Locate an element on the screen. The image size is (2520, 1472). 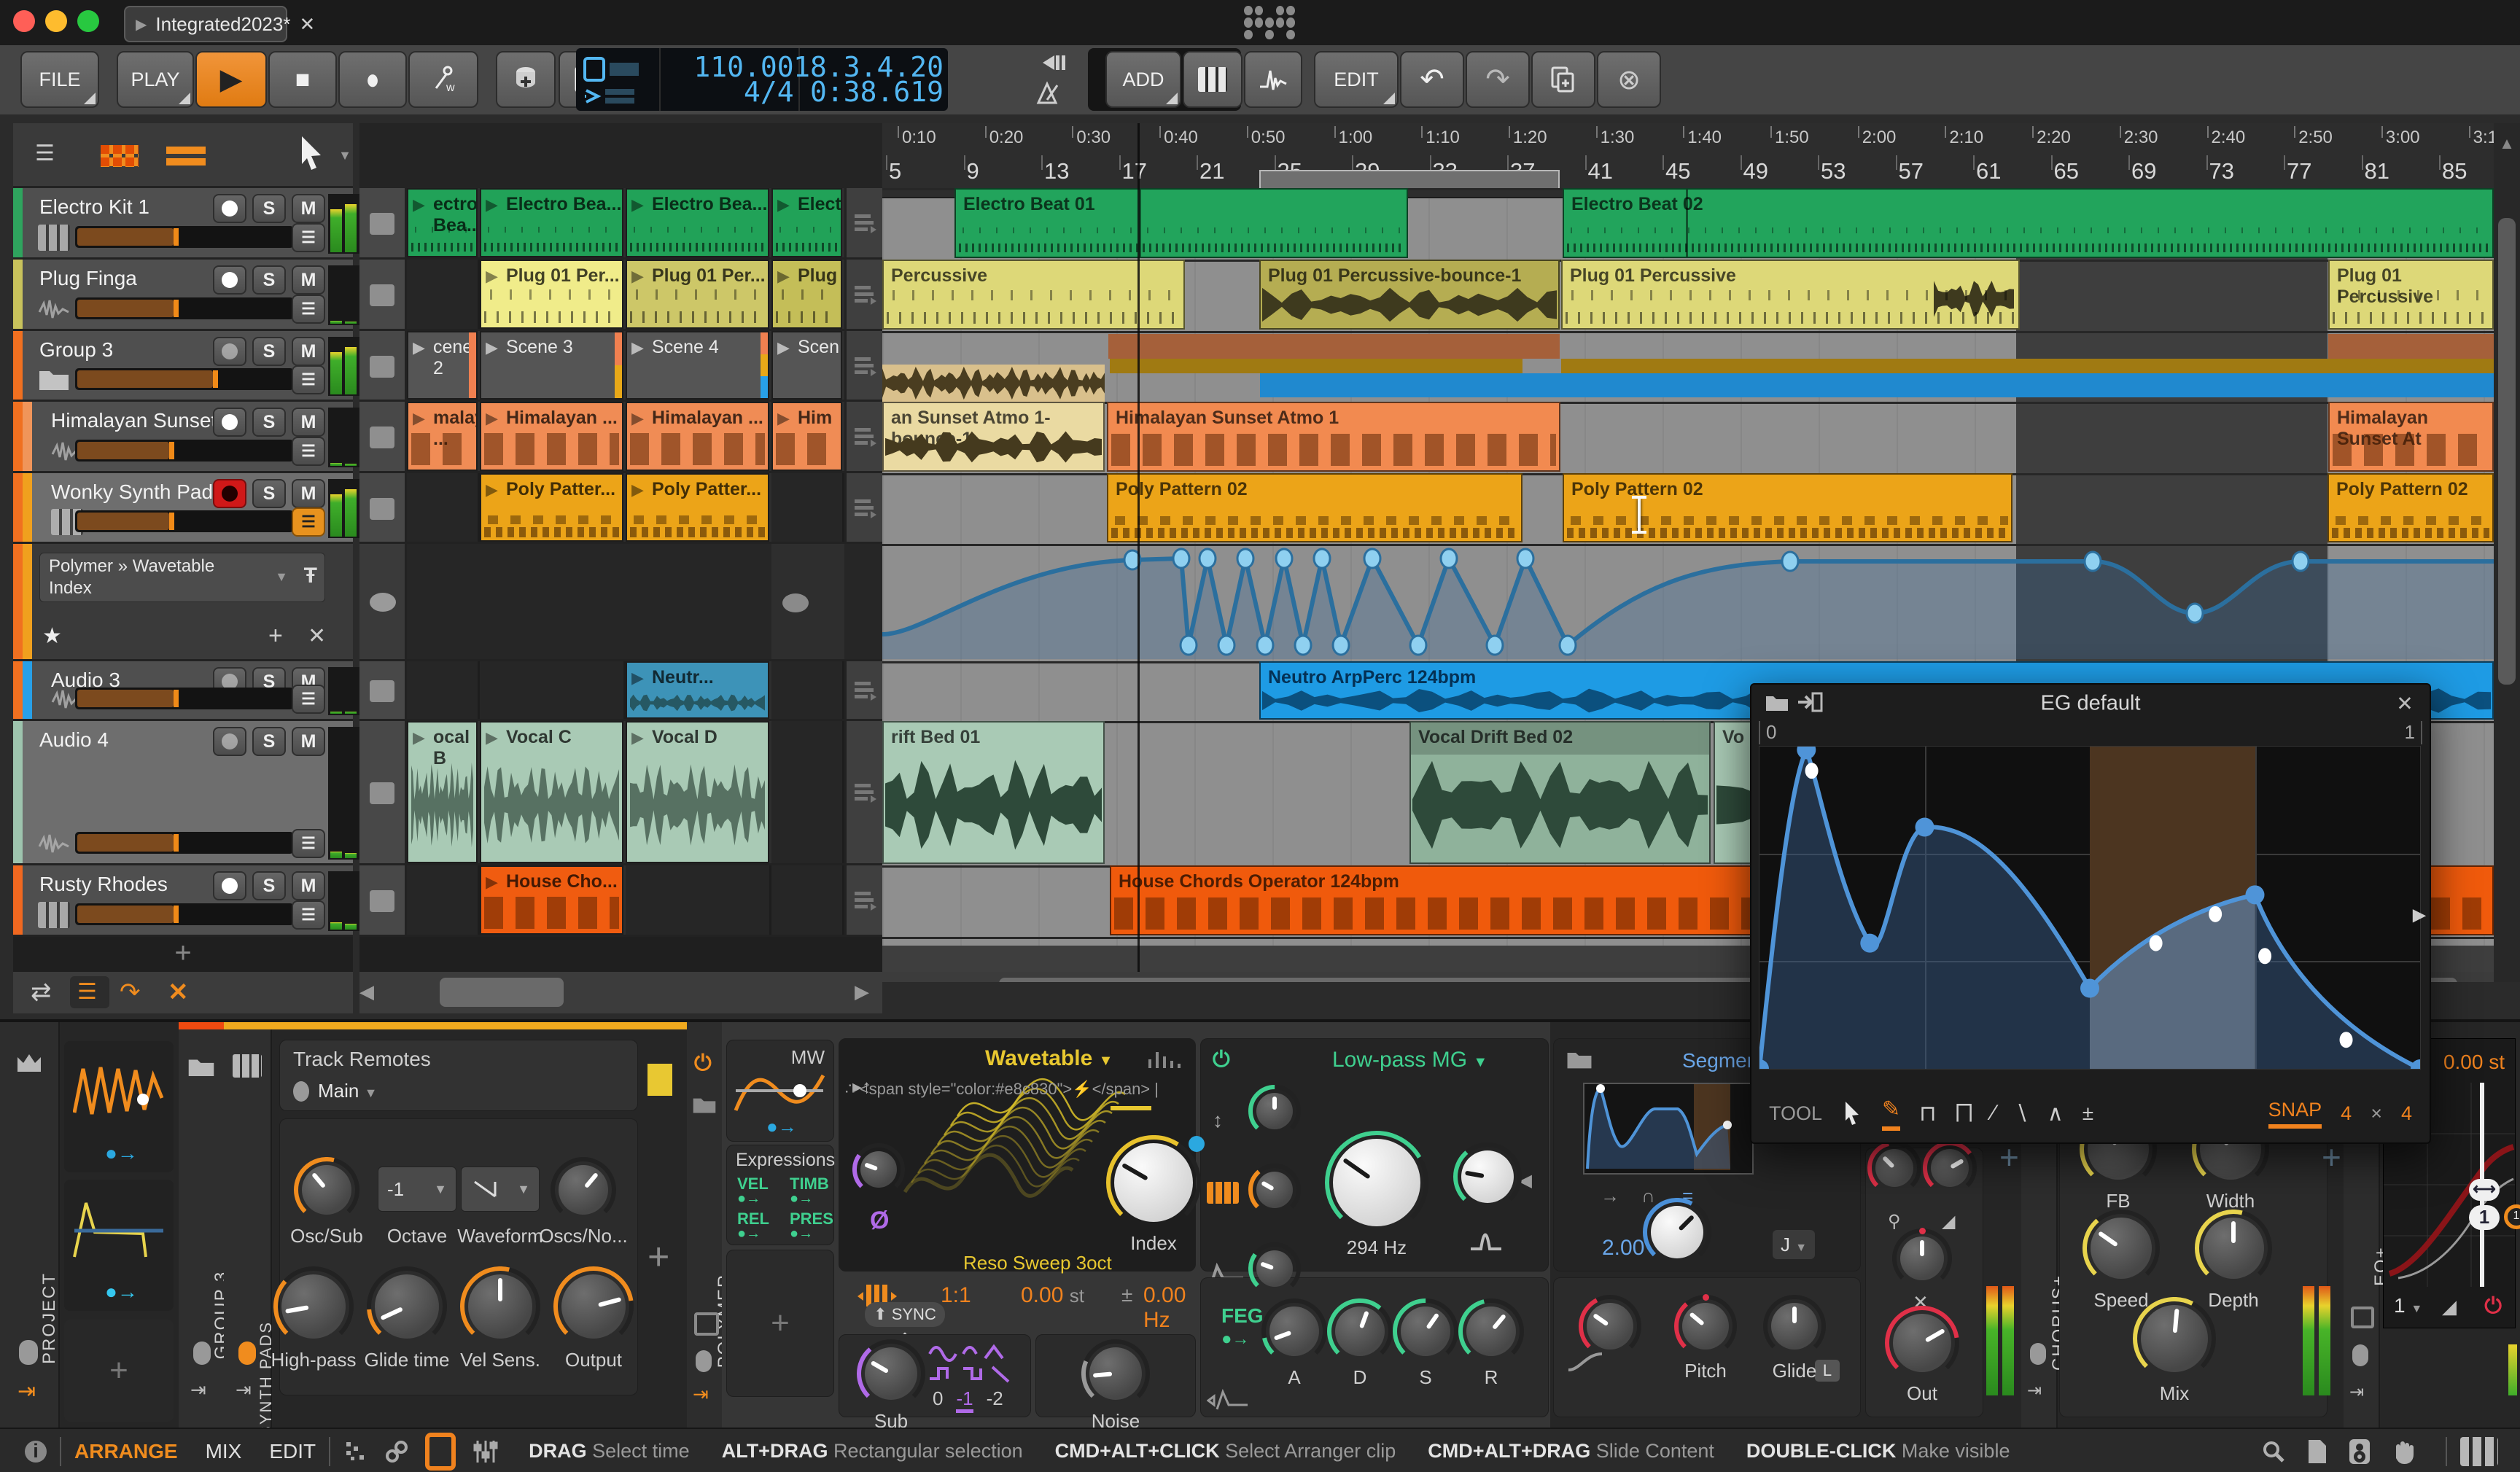
automation-param-selector: Polymer » Wavetable Index ▼ Ŧ is located at coordinates (182, 577).